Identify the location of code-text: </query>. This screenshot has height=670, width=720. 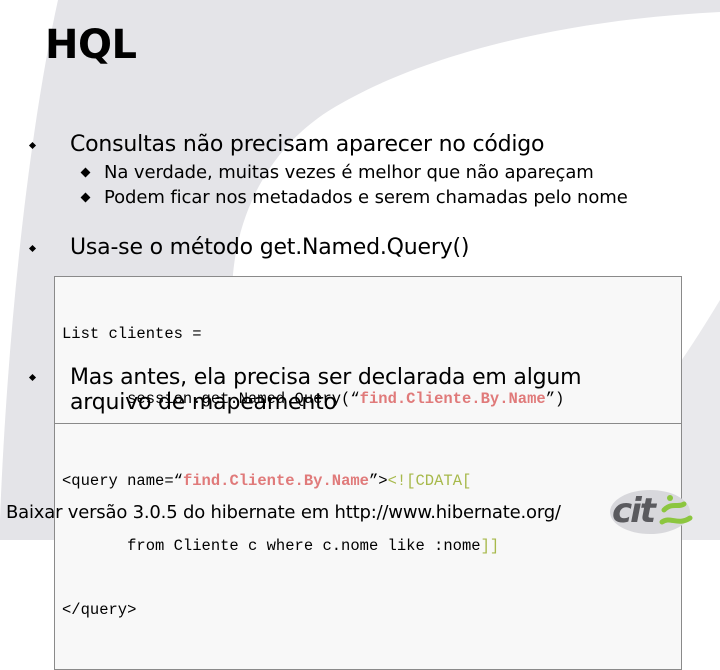
(99, 610).